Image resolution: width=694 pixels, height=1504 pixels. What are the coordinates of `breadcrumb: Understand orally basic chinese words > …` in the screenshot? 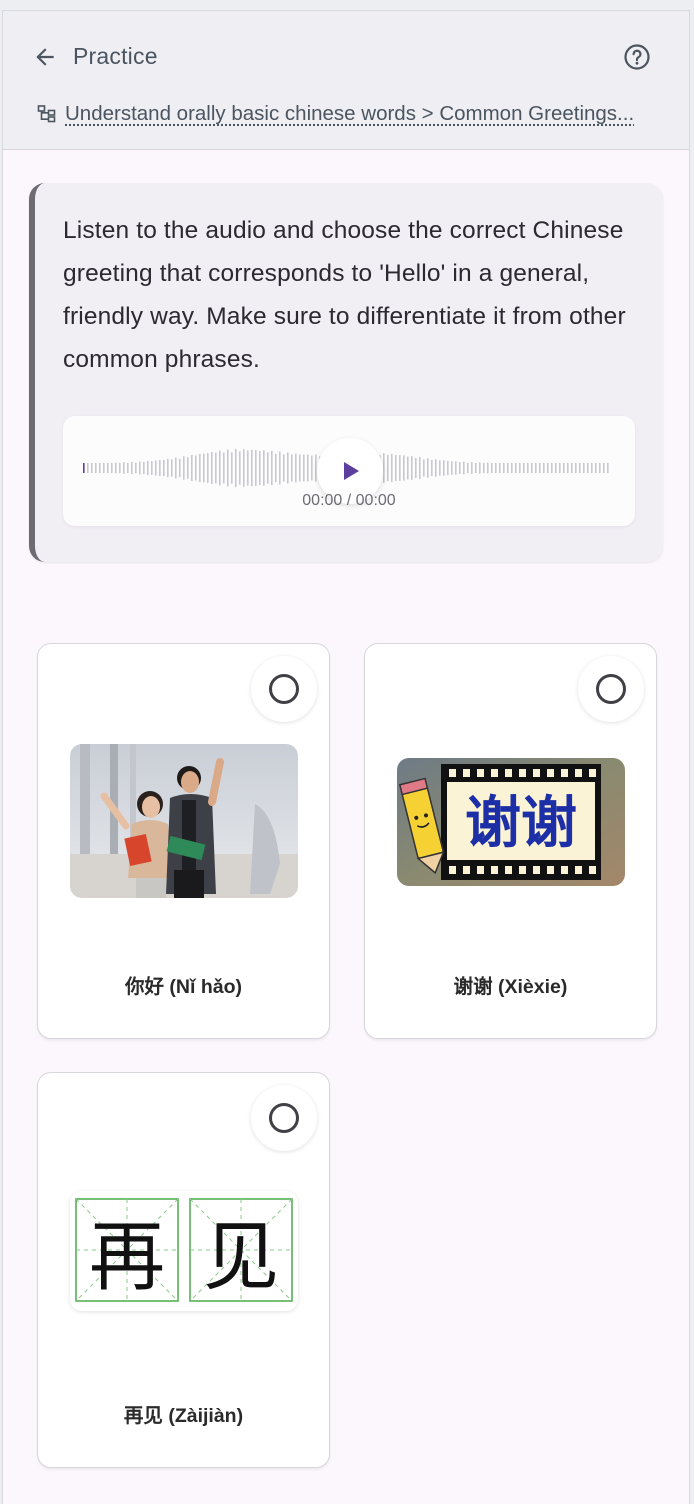 It's located at (352, 114).